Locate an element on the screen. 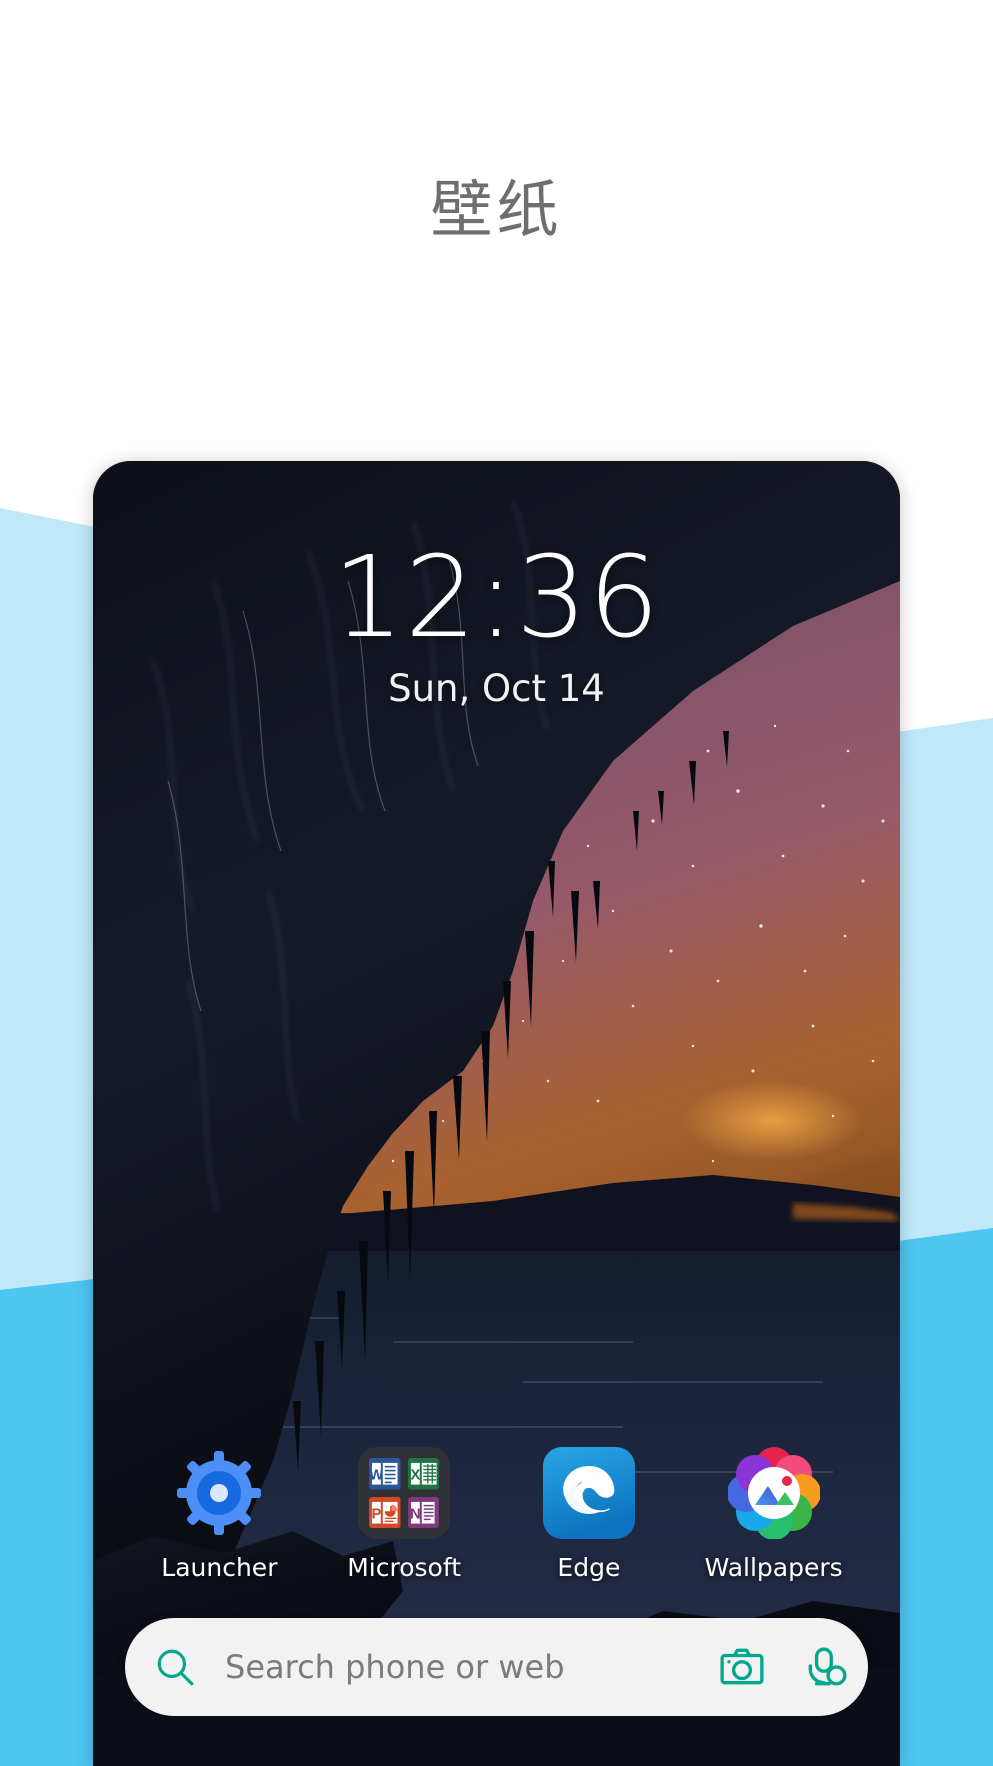 The image size is (993, 1766). wallpapers-icon is located at coordinates (773, 1493).